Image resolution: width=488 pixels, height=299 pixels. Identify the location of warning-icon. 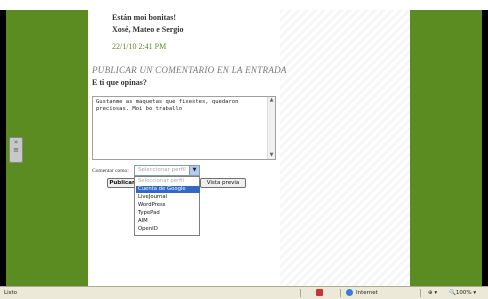
(319, 292).